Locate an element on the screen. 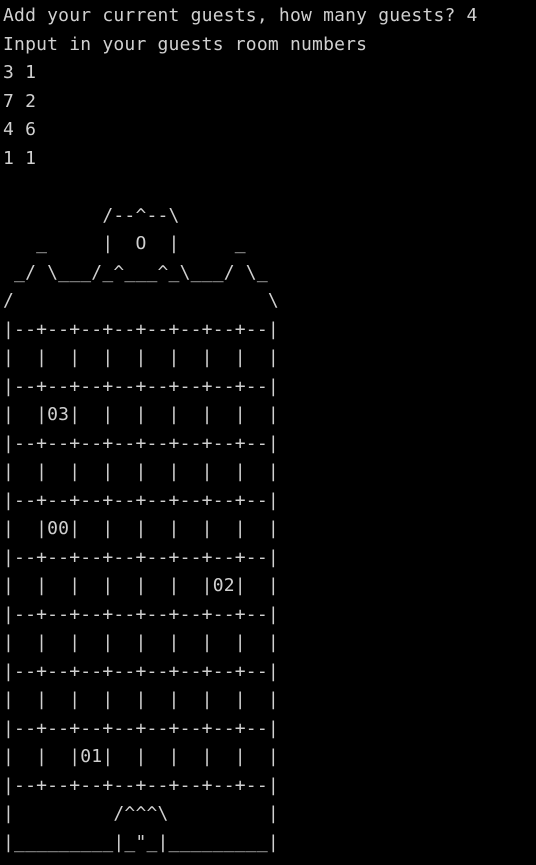  hotel-entrance-top: | /^^^\ | is located at coordinates (141, 813).